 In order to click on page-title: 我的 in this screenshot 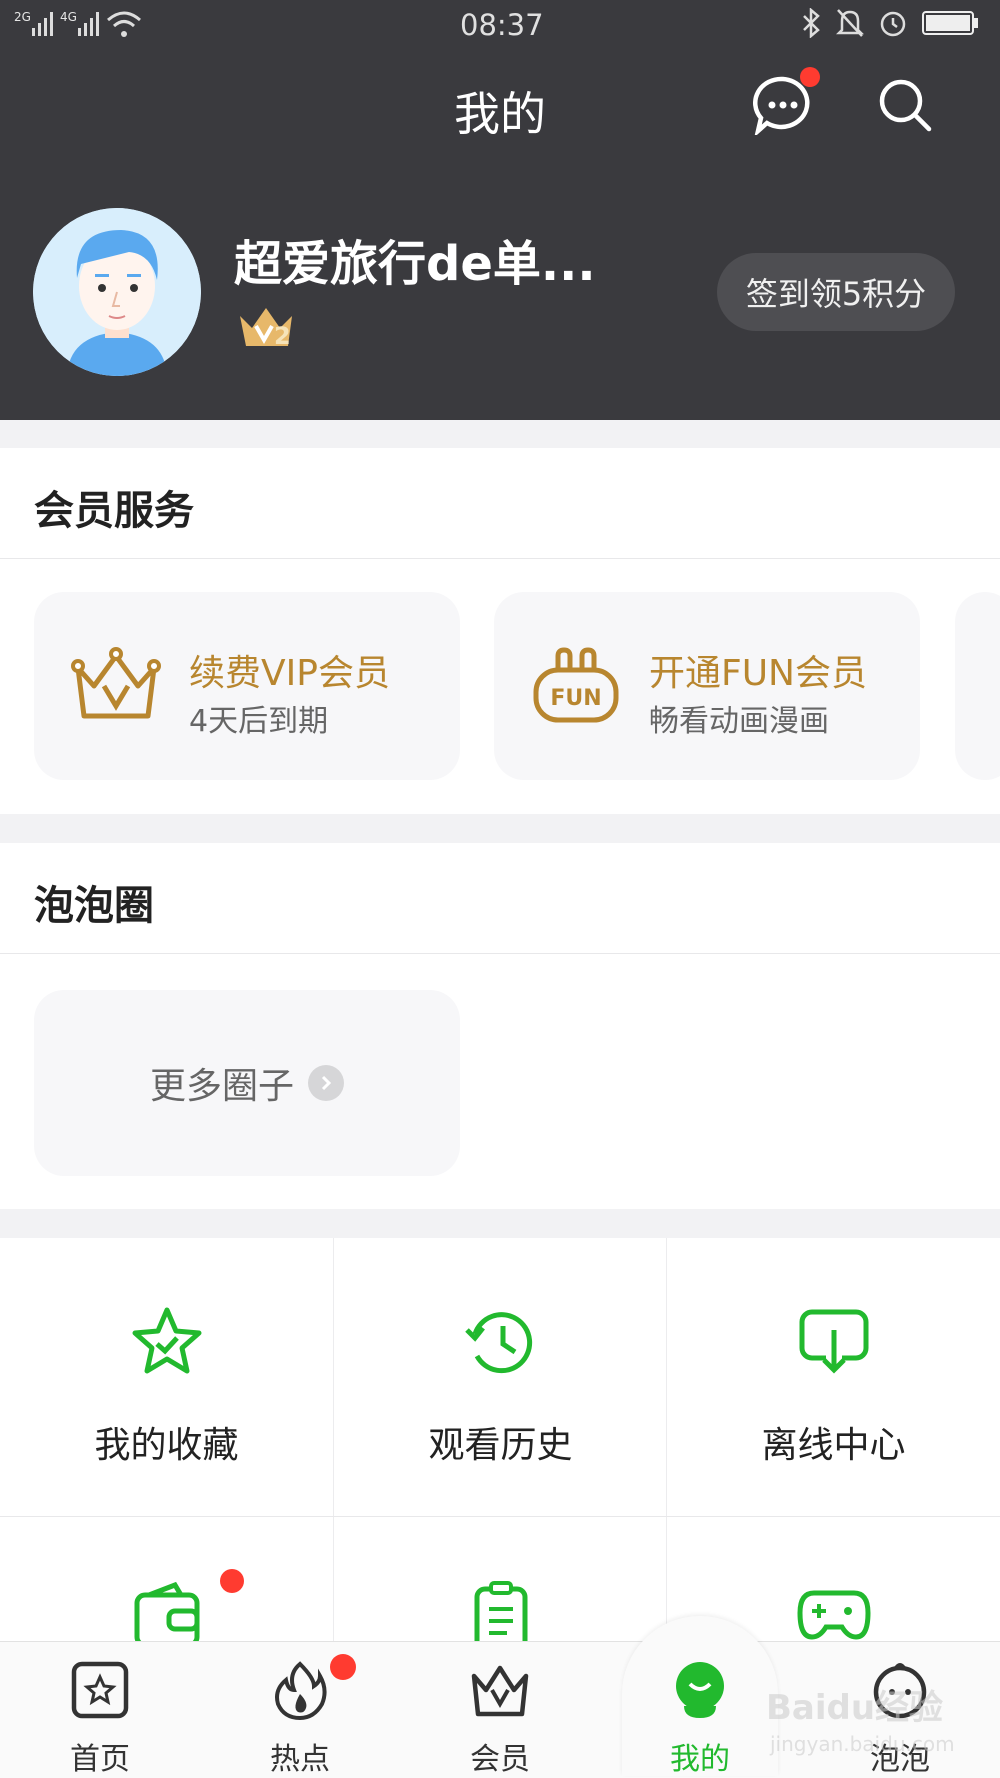, I will do `click(500, 114)`.